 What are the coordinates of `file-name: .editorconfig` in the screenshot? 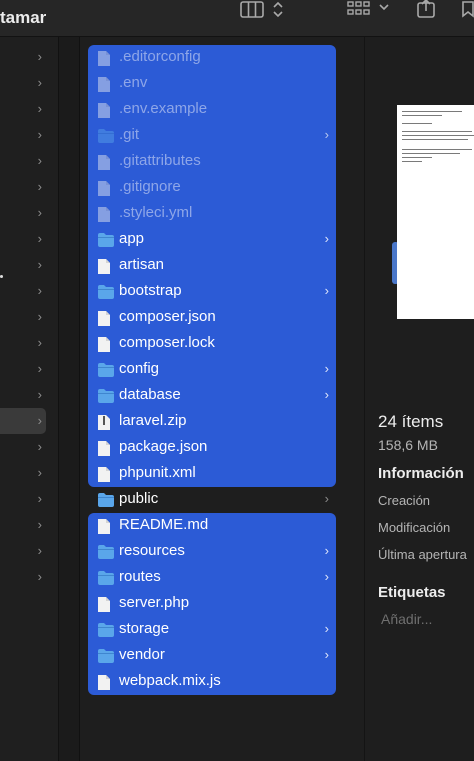 It's located at (160, 56).